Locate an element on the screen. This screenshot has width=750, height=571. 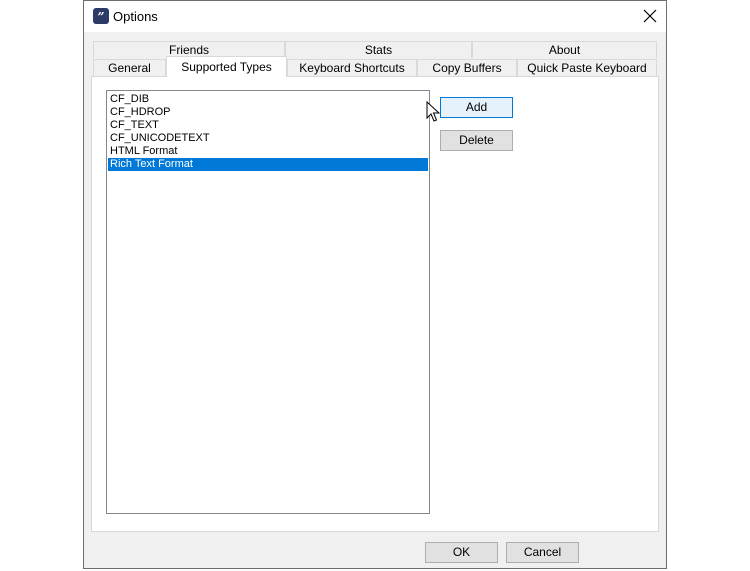
app-icon: ” is located at coordinates (101, 16).